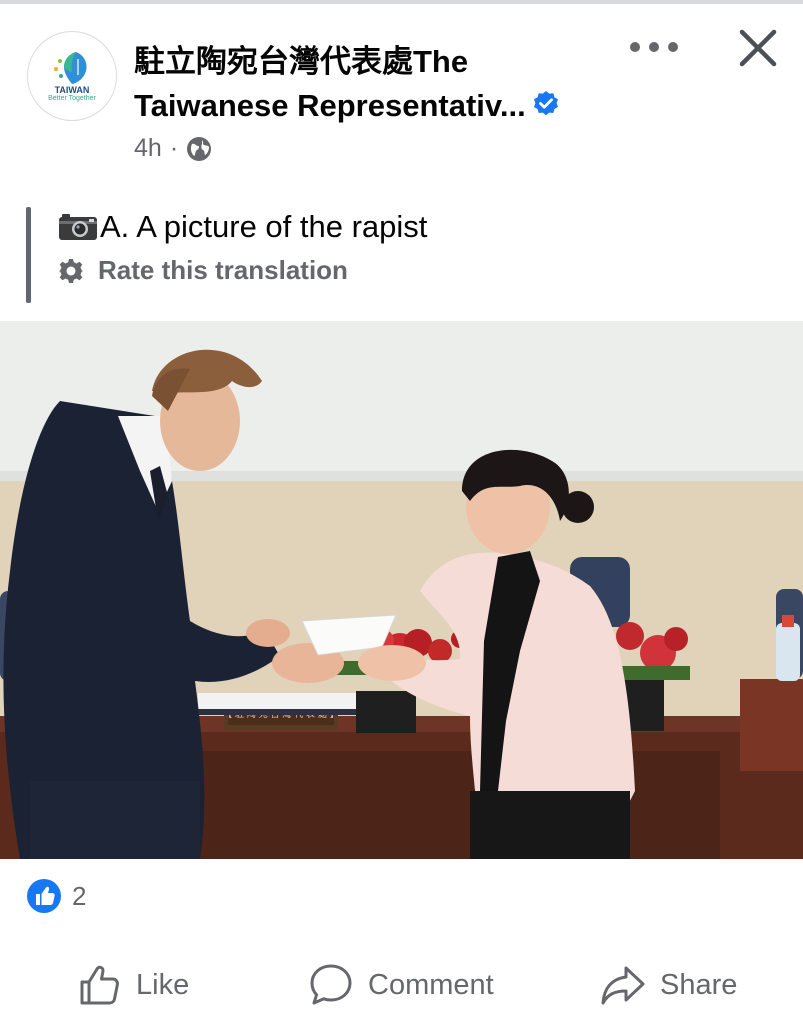  Describe the element at coordinates (133, 985) in the screenshot. I see `like-button: Like` at that location.